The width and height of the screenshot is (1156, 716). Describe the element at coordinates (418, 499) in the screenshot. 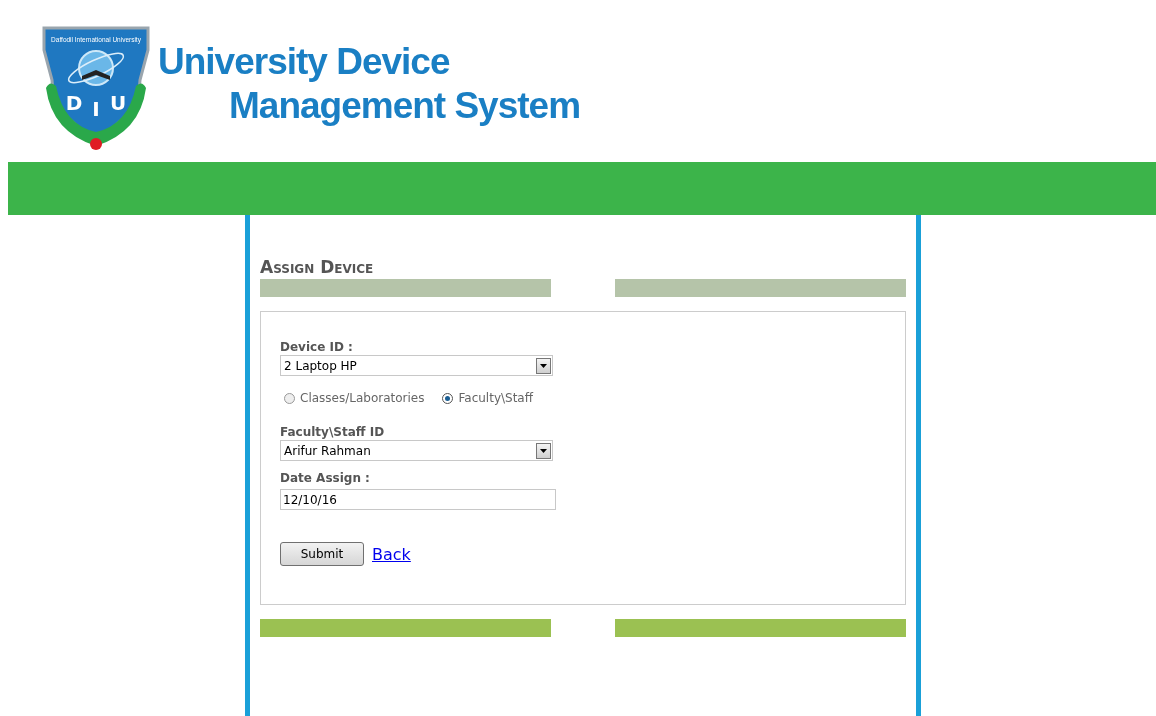

I see `date-input-field: 12/10/16` at that location.